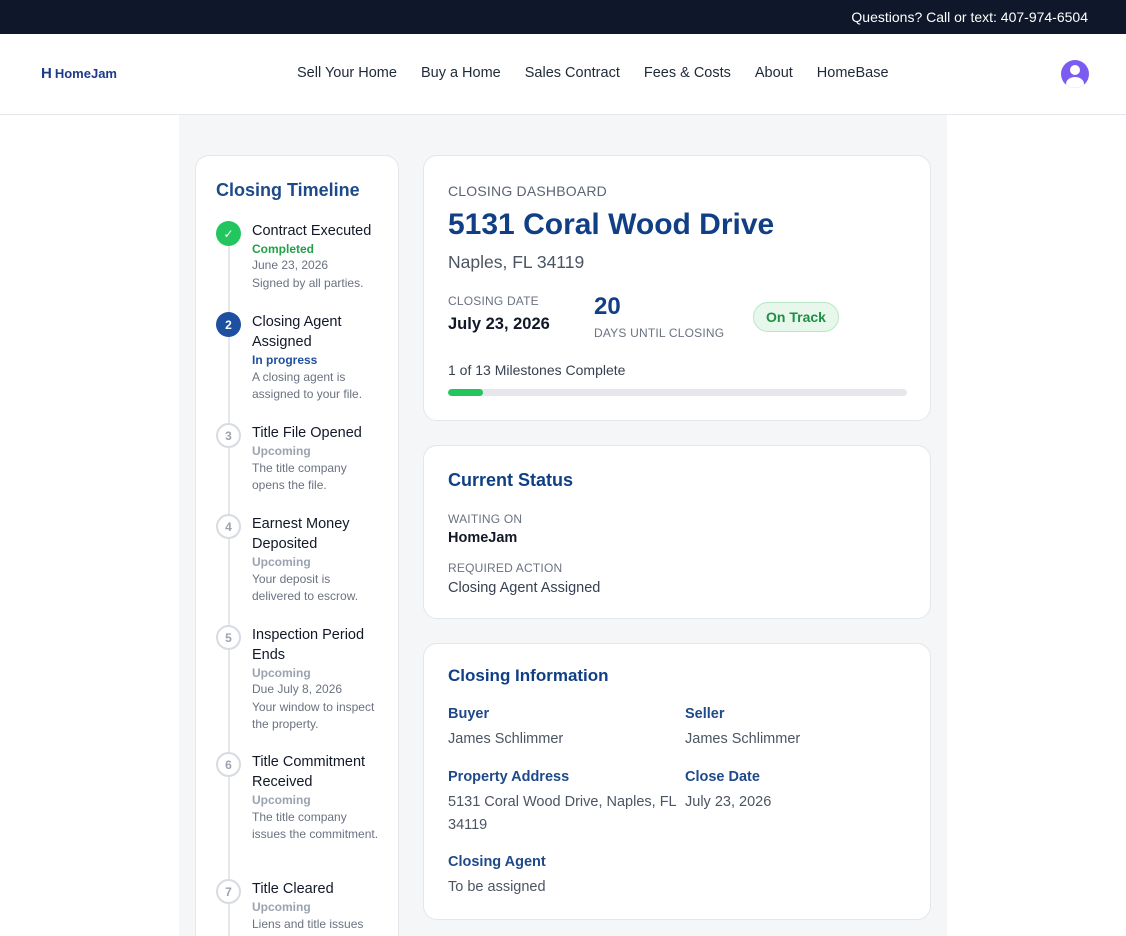  I want to click on step-description: The title company issues the commitment., so click(315, 825).